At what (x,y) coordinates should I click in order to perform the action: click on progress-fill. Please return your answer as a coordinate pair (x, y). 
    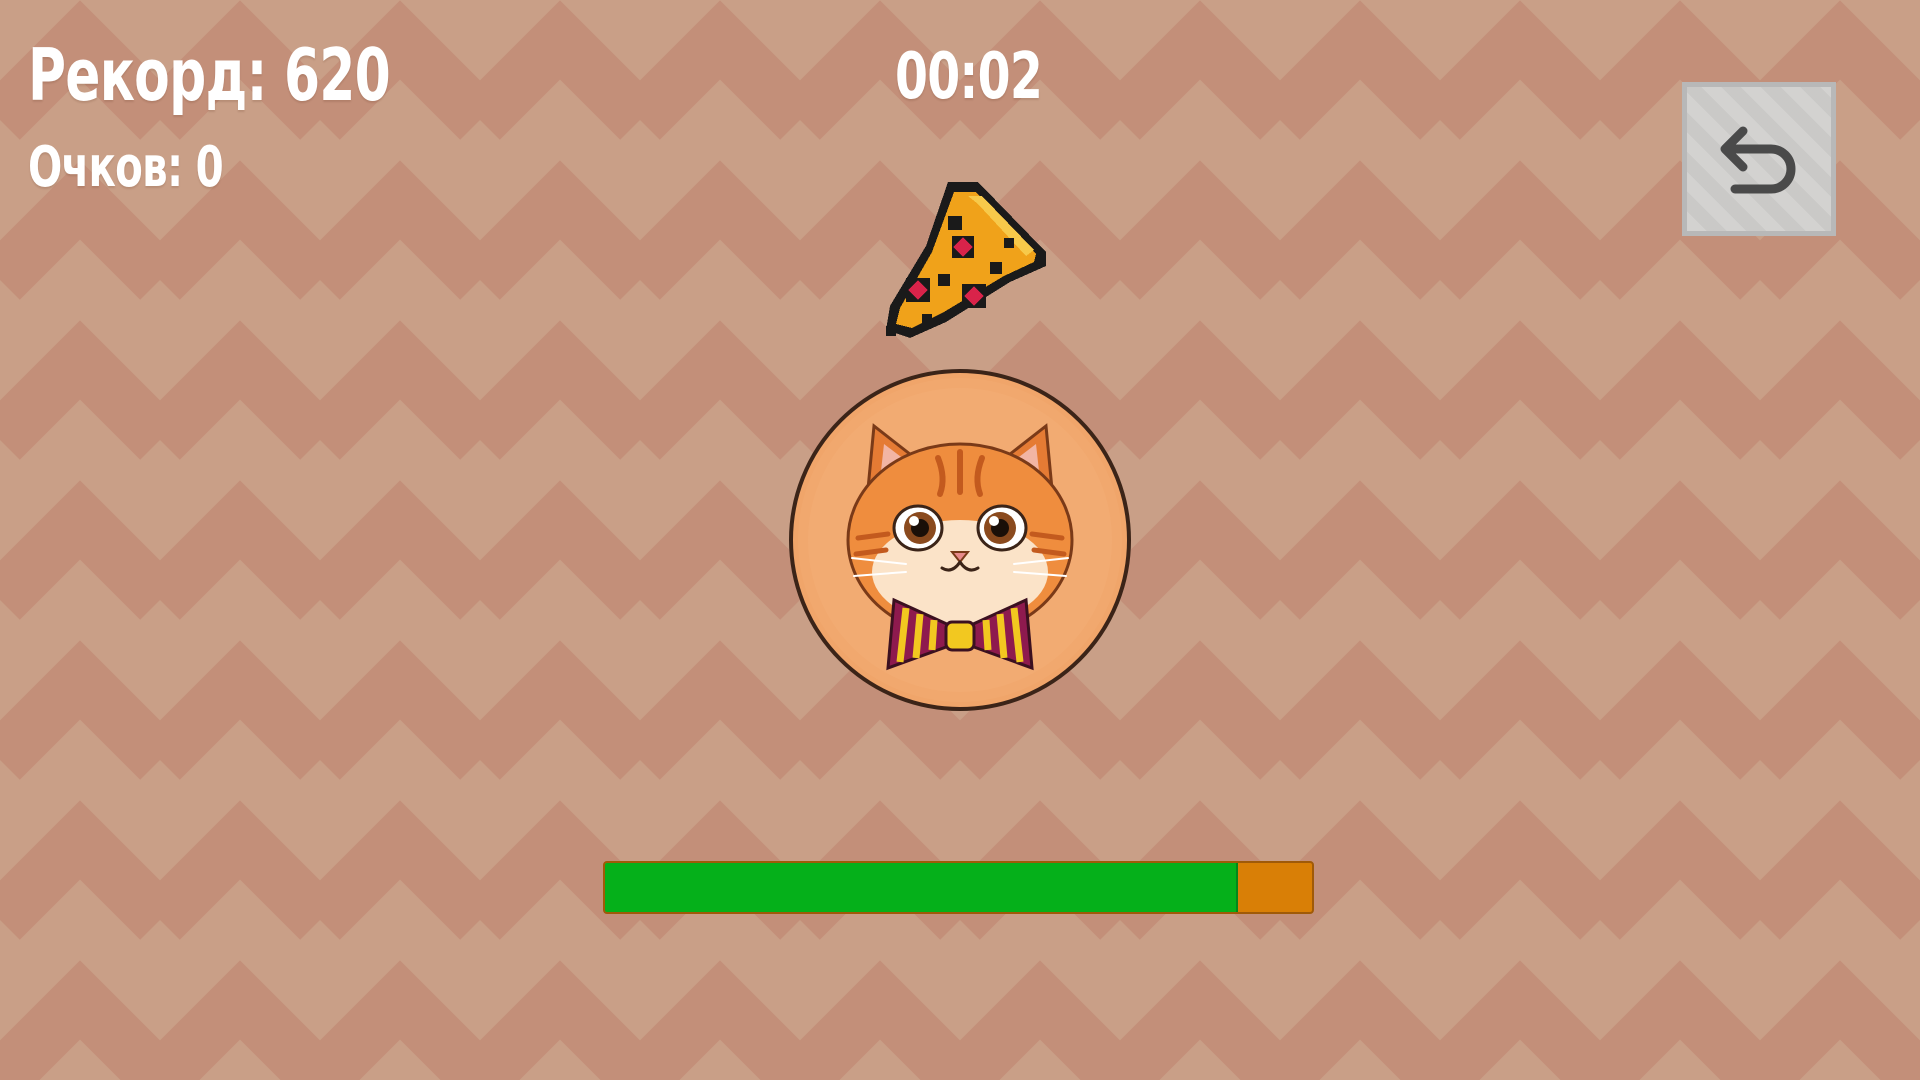
    Looking at the image, I should click on (921, 887).